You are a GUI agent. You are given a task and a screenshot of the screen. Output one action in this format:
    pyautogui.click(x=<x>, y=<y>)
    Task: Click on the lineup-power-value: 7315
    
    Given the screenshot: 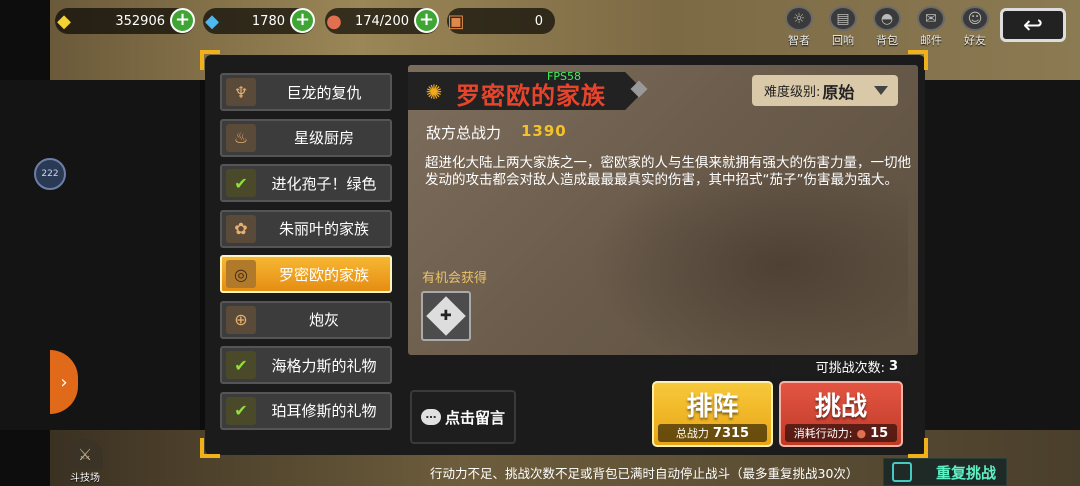 What is the action you would take?
    pyautogui.click(x=731, y=433)
    